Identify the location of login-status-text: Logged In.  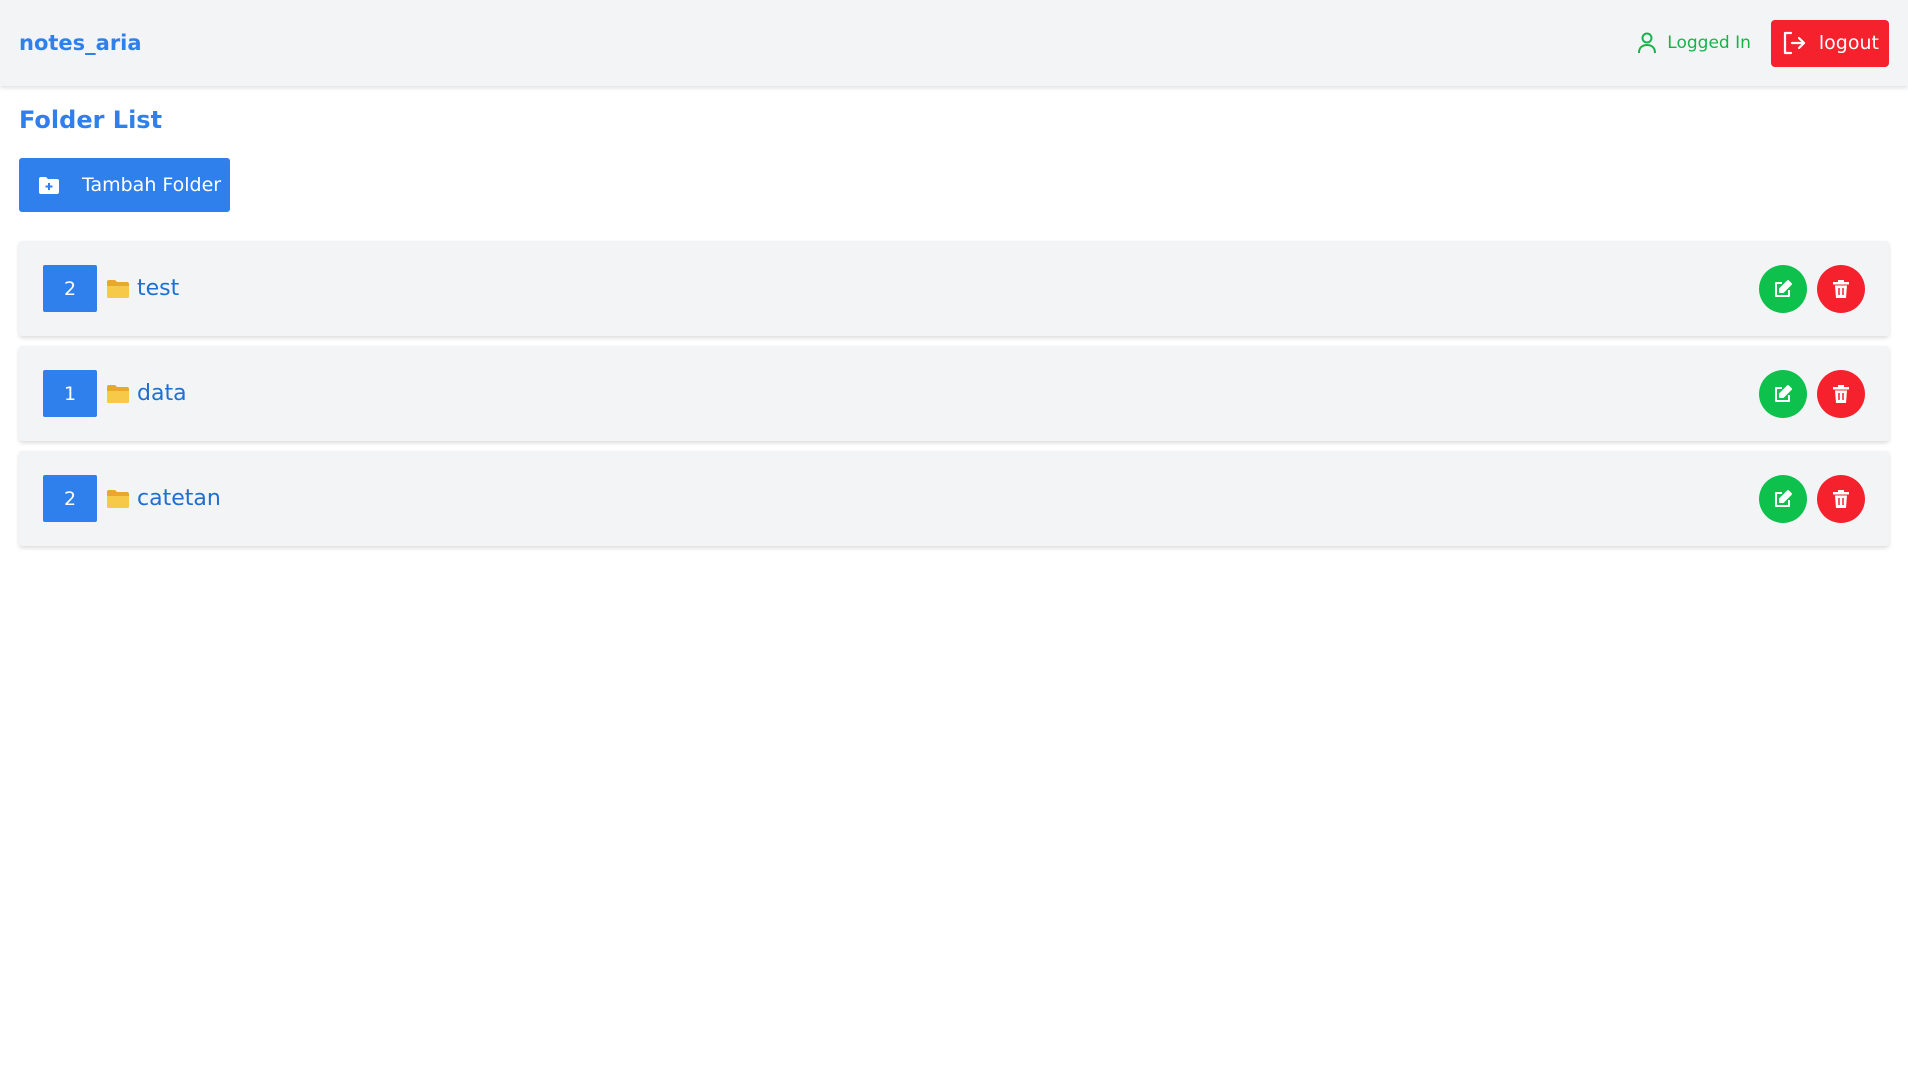
(1709, 43).